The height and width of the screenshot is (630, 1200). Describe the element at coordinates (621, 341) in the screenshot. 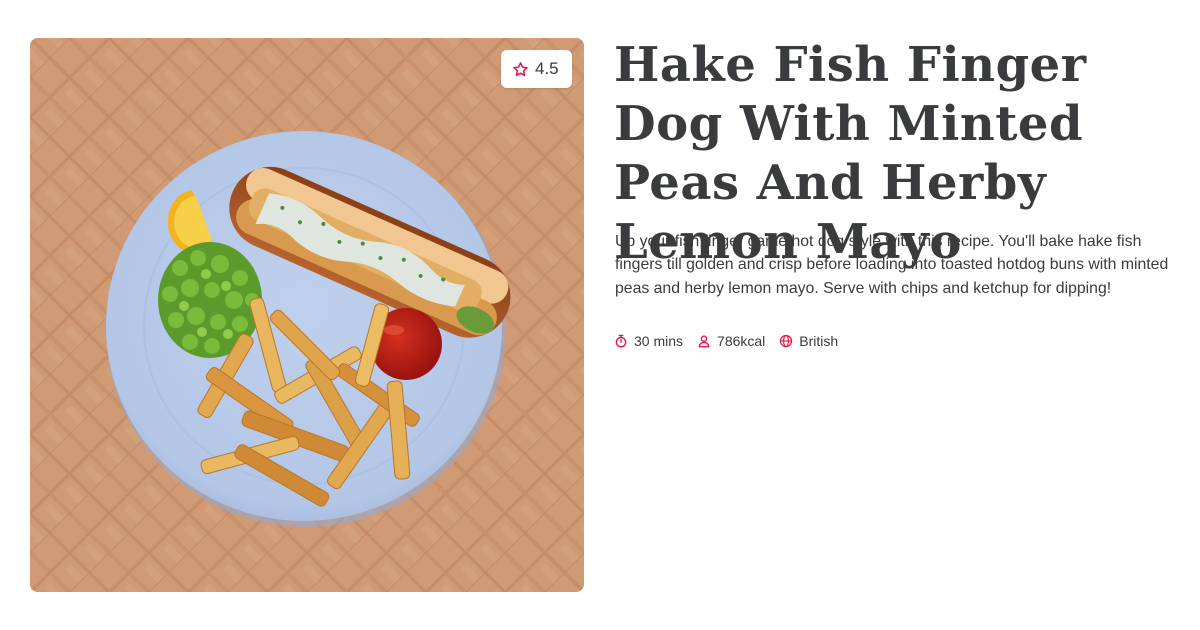

I see `timer-icon` at that location.